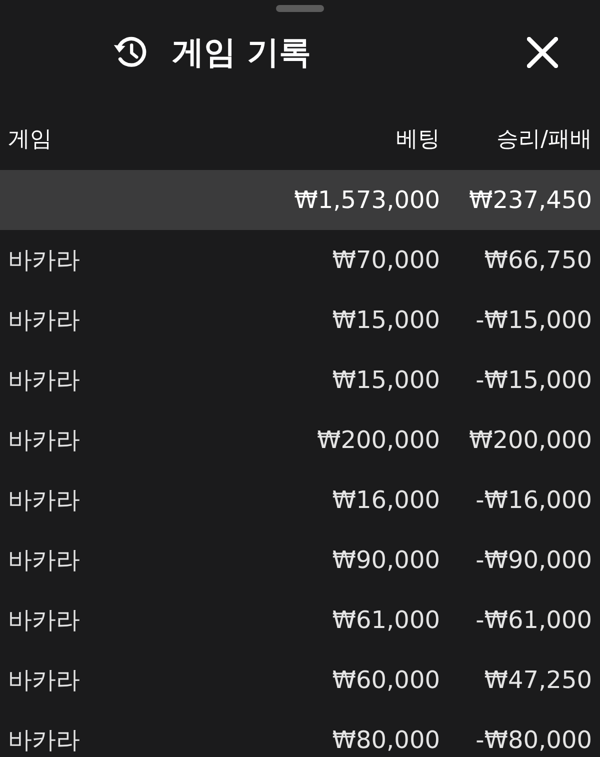 The width and height of the screenshot is (600, 757). What do you see at coordinates (544, 140) in the screenshot?
I see `column-header: 승리/패배` at bounding box center [544, 140].